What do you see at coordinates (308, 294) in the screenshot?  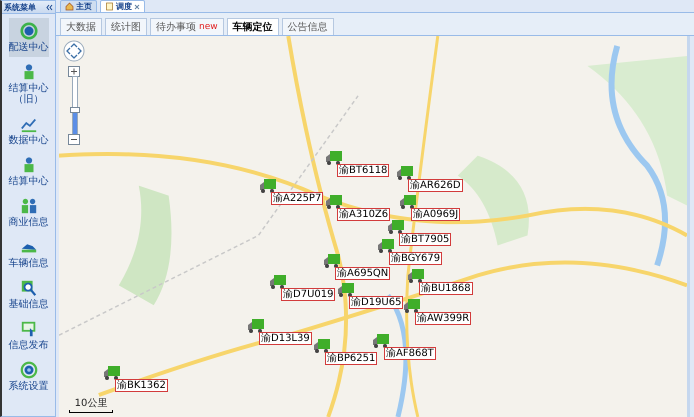 I see `plate-label: 渝D7U019` at bounding box center [308, 294].